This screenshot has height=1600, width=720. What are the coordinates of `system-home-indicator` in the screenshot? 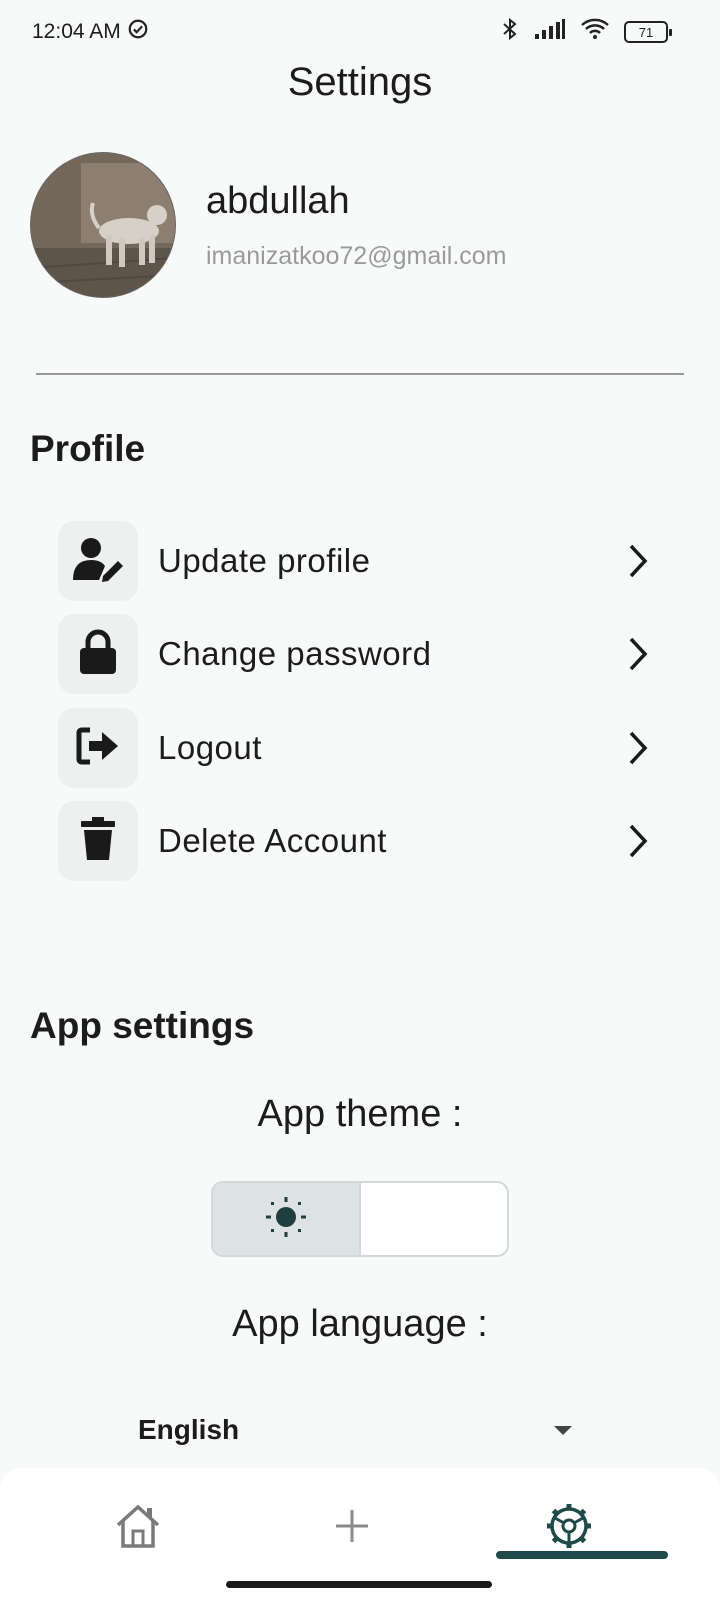 It's located at (359, 1584).